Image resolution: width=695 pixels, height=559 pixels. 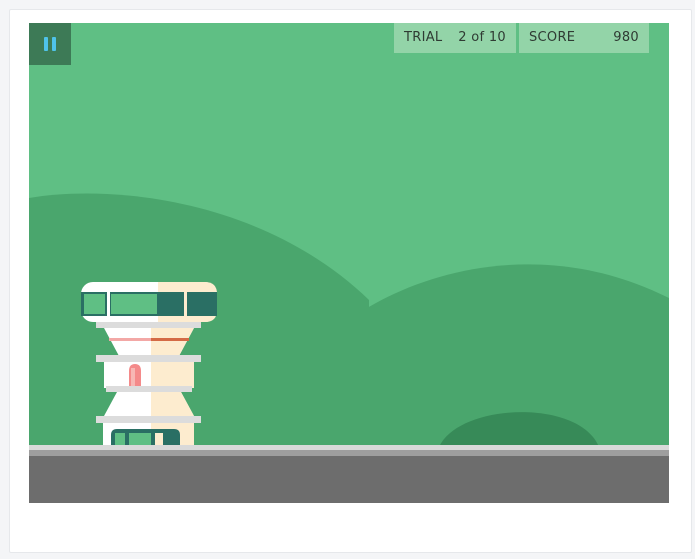 I want to click on road, so click(x=349, y=479).